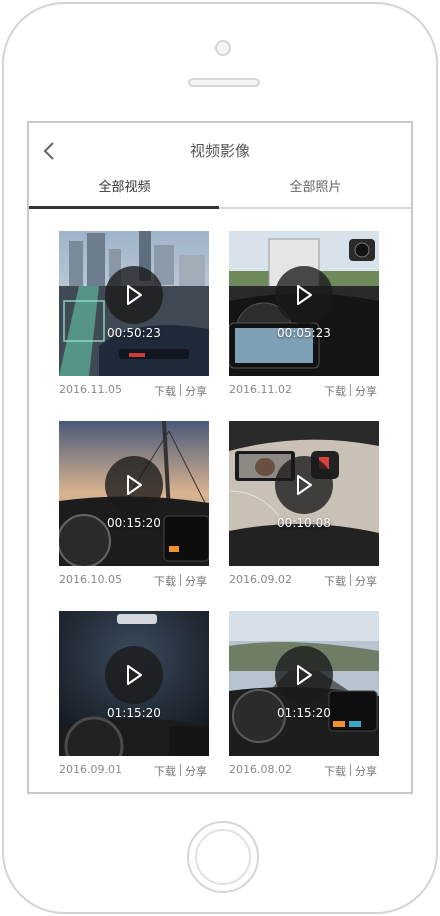  I want to click on video-duration: 00:05:23, so click(304, 333).